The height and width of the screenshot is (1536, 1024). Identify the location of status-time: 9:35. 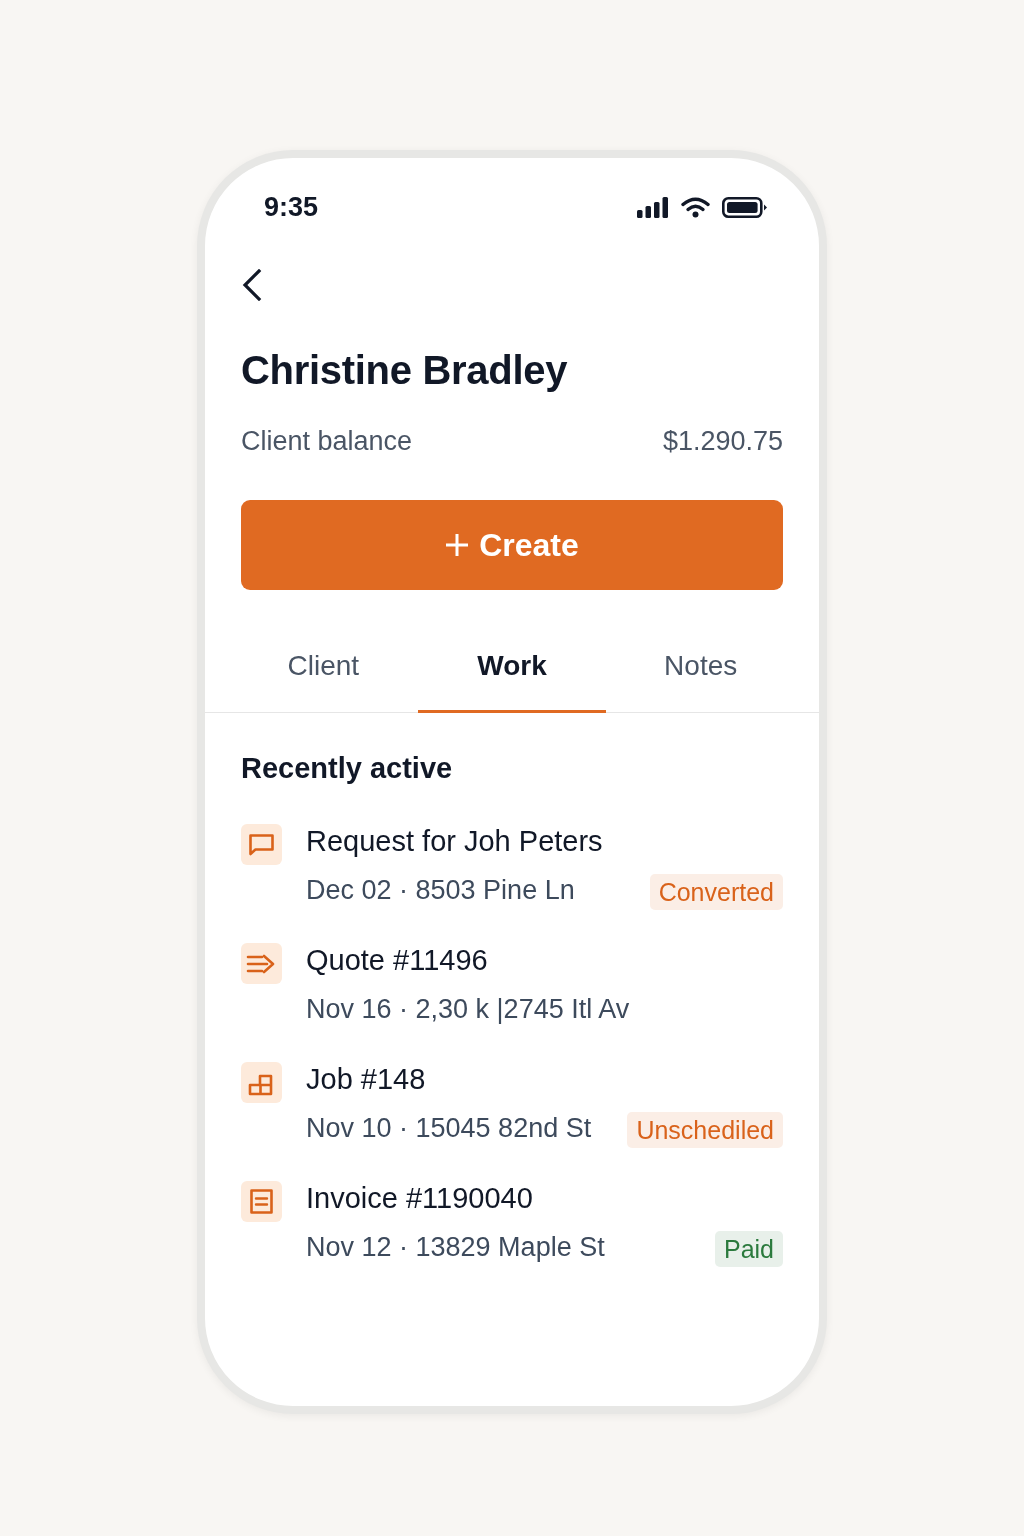
(291, 207).